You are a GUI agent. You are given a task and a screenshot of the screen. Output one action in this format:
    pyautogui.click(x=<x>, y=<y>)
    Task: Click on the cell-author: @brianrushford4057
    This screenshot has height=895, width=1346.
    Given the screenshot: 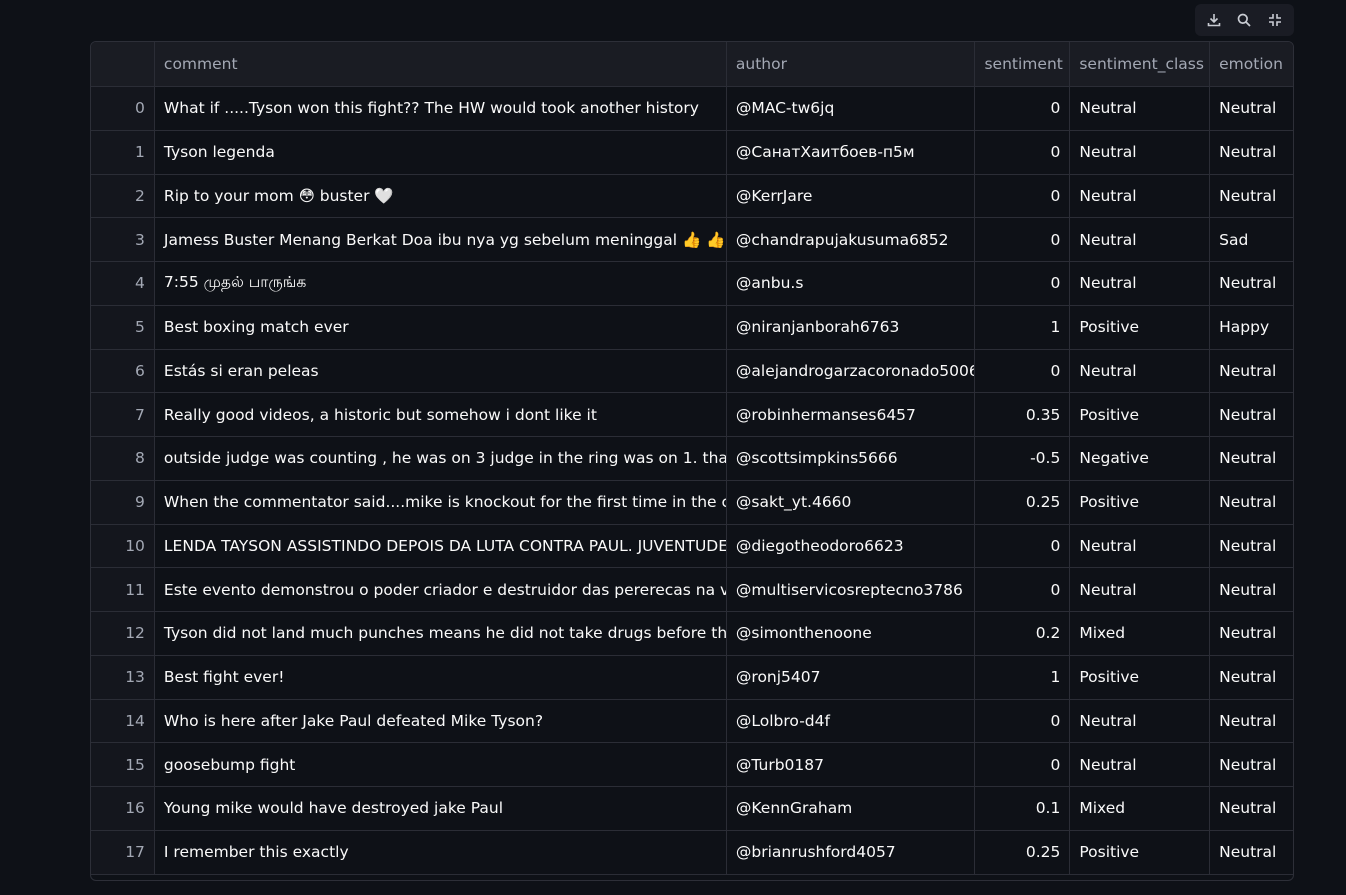 What is the action you would take?
    pyautogui.click(x=851, y=852)
    